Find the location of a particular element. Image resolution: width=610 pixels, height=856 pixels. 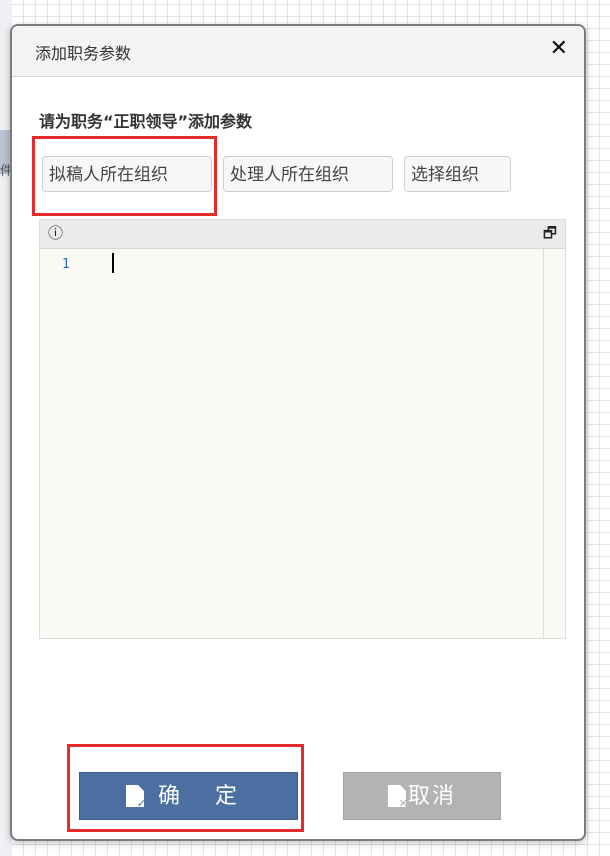

document-check-icon: ✓ is located at coordinates (135, 796).